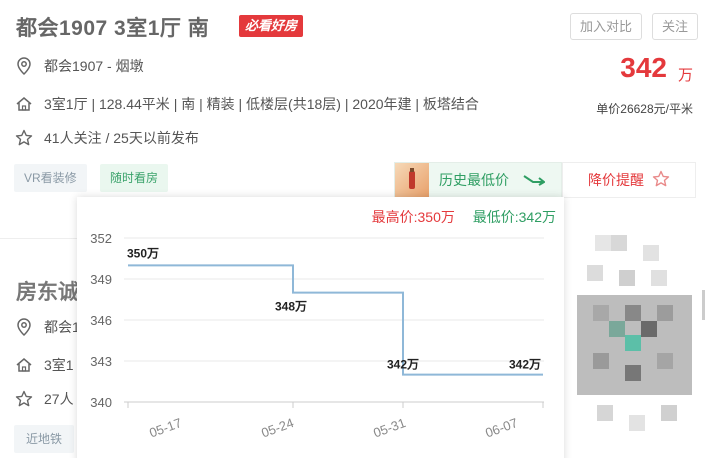 Image resolution: width=705 pixels, height=458 pixels. Describe the element at coordinates (474, 180) in the screenshot. I see `history-lowest-price-label: 历史最低价` at that location.